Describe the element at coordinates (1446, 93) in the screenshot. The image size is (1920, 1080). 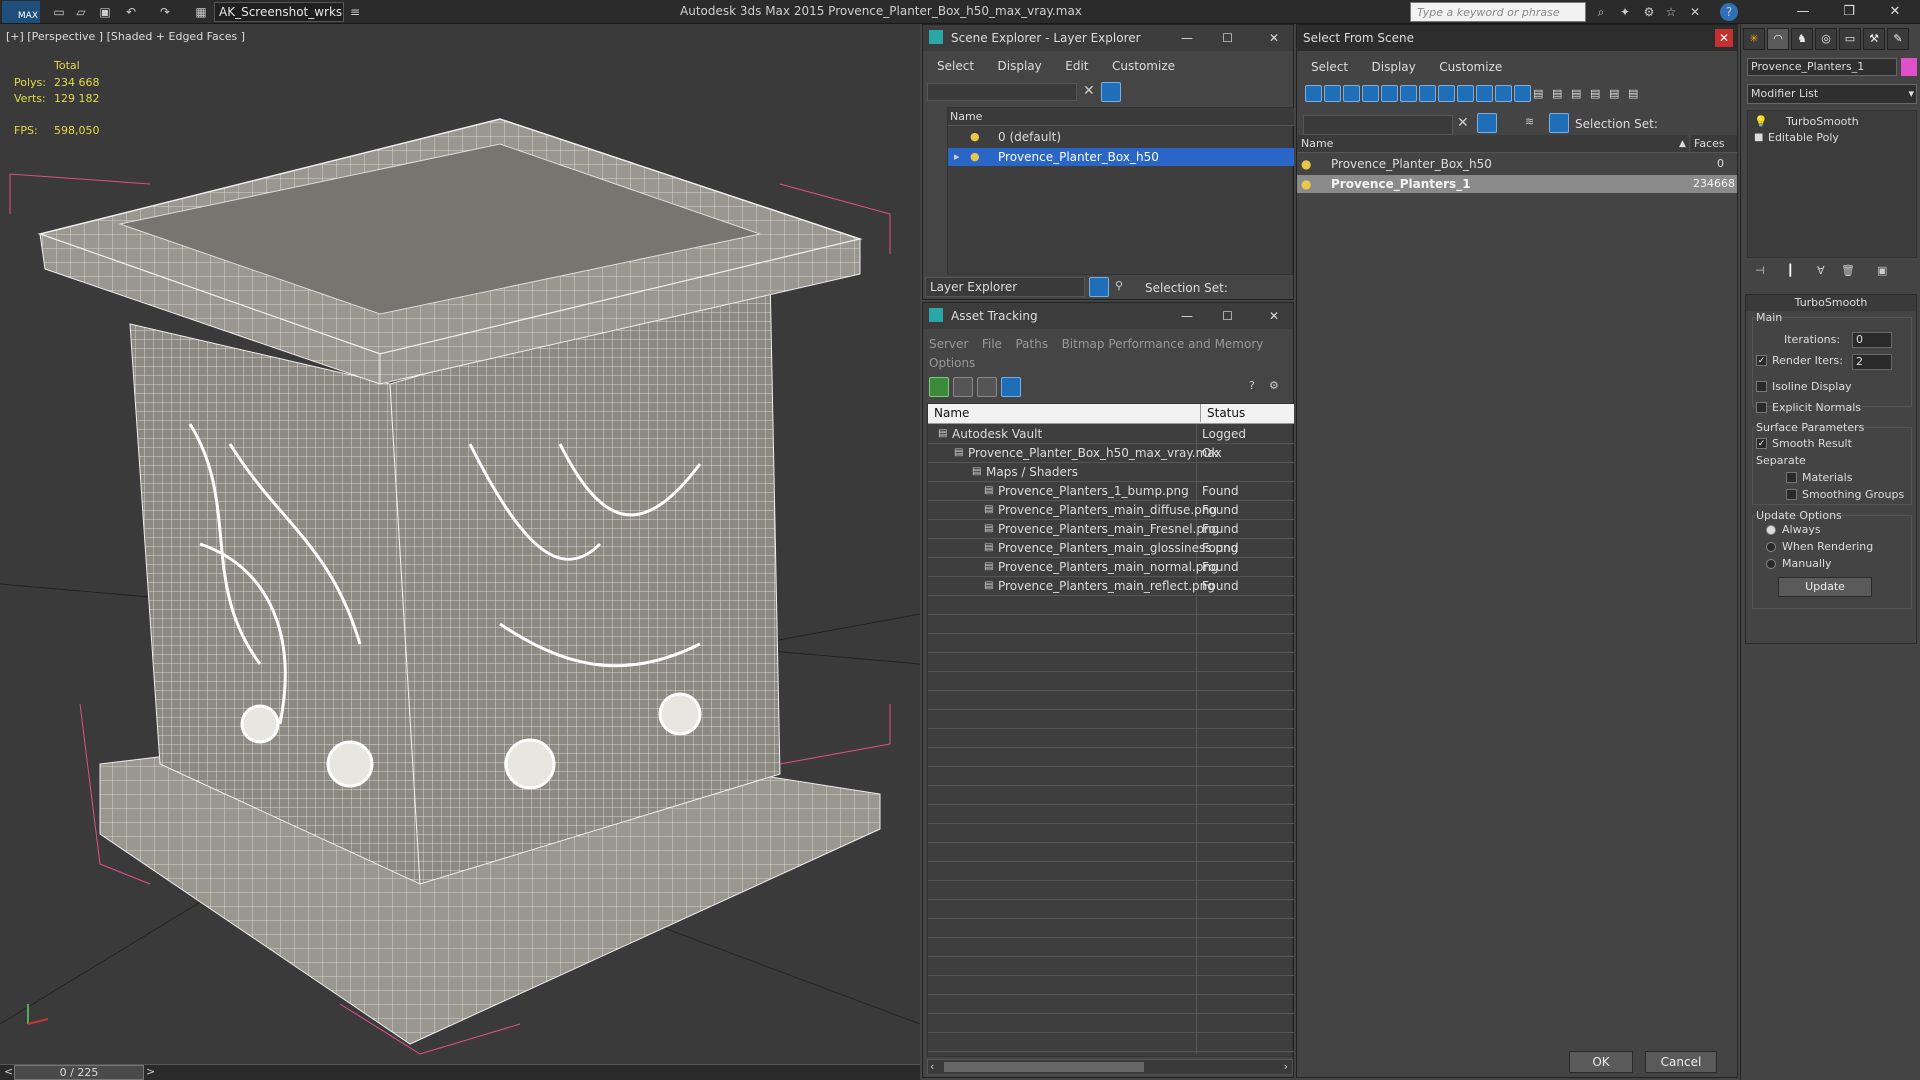
I see `xrefs-filter-icon` at that location.